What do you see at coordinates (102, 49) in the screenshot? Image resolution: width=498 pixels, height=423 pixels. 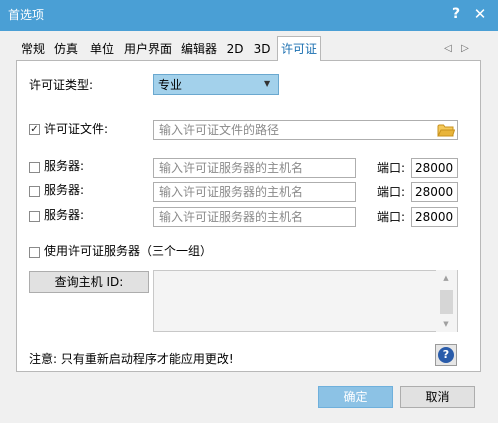 I see `tab-units: 单位` at bounding box center [102, 49].